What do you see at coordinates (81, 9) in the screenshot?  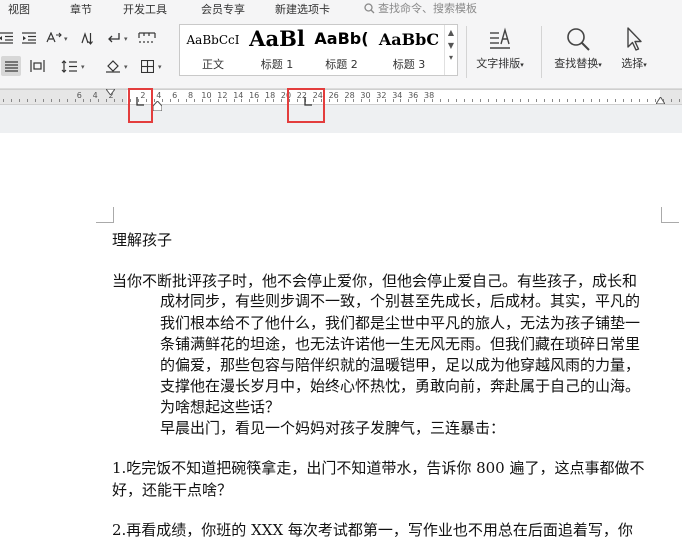 I see `menu-chapter: 章节` at bounding box center [81, 9].